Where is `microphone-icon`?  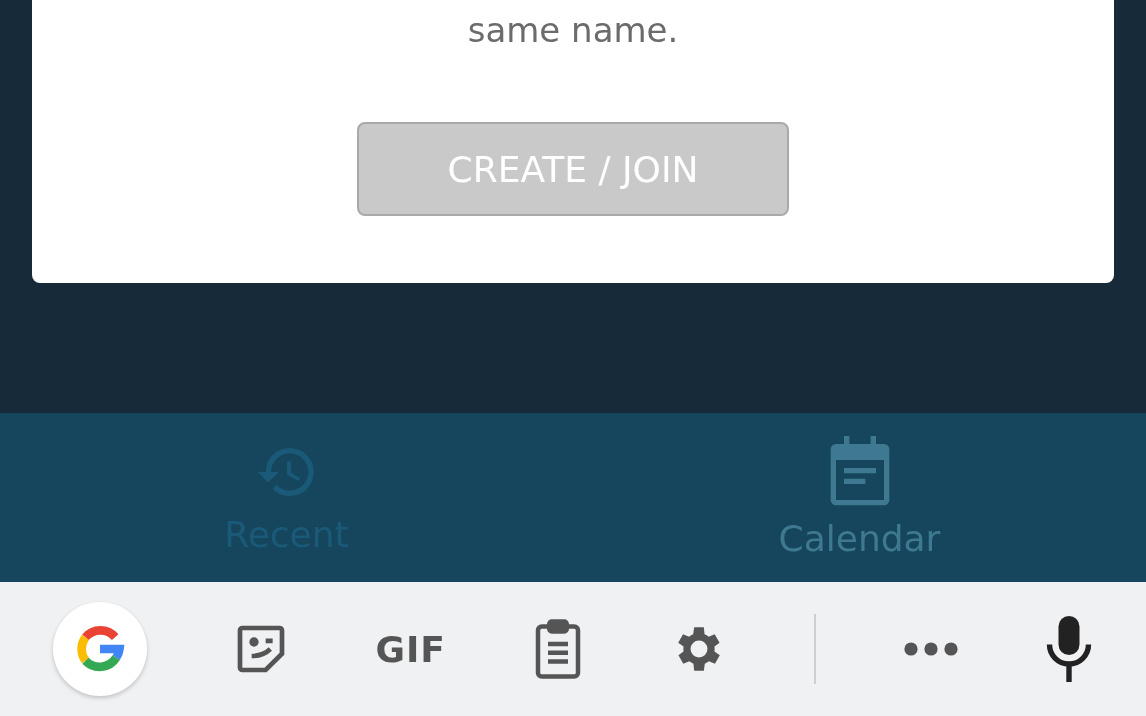
microphone-icon is located at coordinates (1068, 649).